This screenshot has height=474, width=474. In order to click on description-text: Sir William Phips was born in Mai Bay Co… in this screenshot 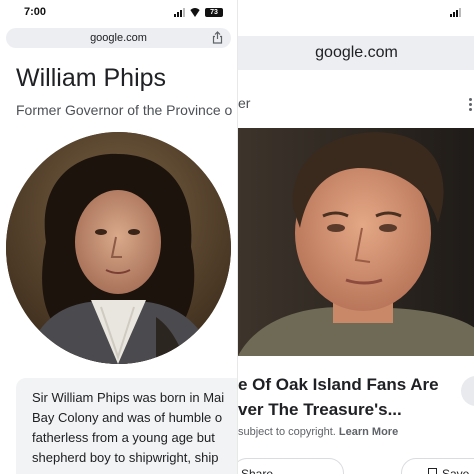, I will do `click(134, 428)`.